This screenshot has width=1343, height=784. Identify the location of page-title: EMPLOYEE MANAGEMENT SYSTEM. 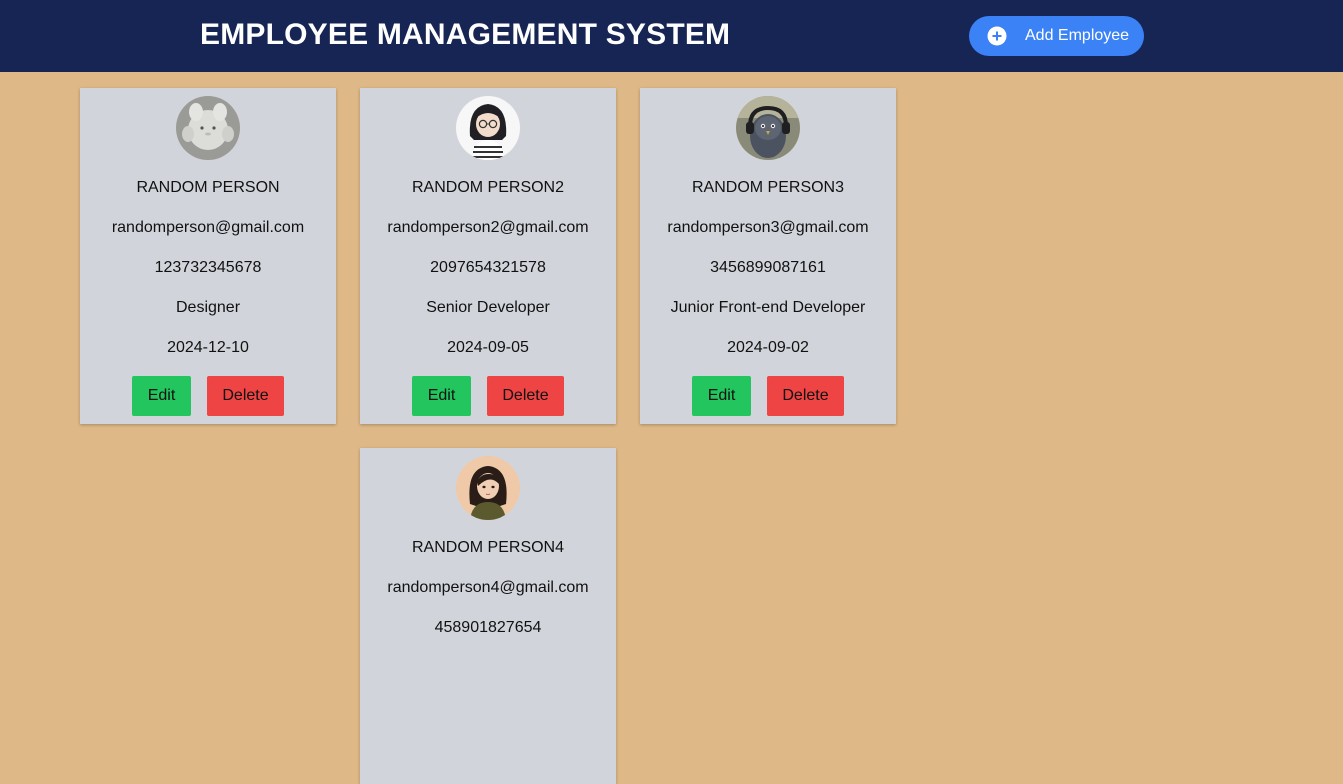
(465, 34).